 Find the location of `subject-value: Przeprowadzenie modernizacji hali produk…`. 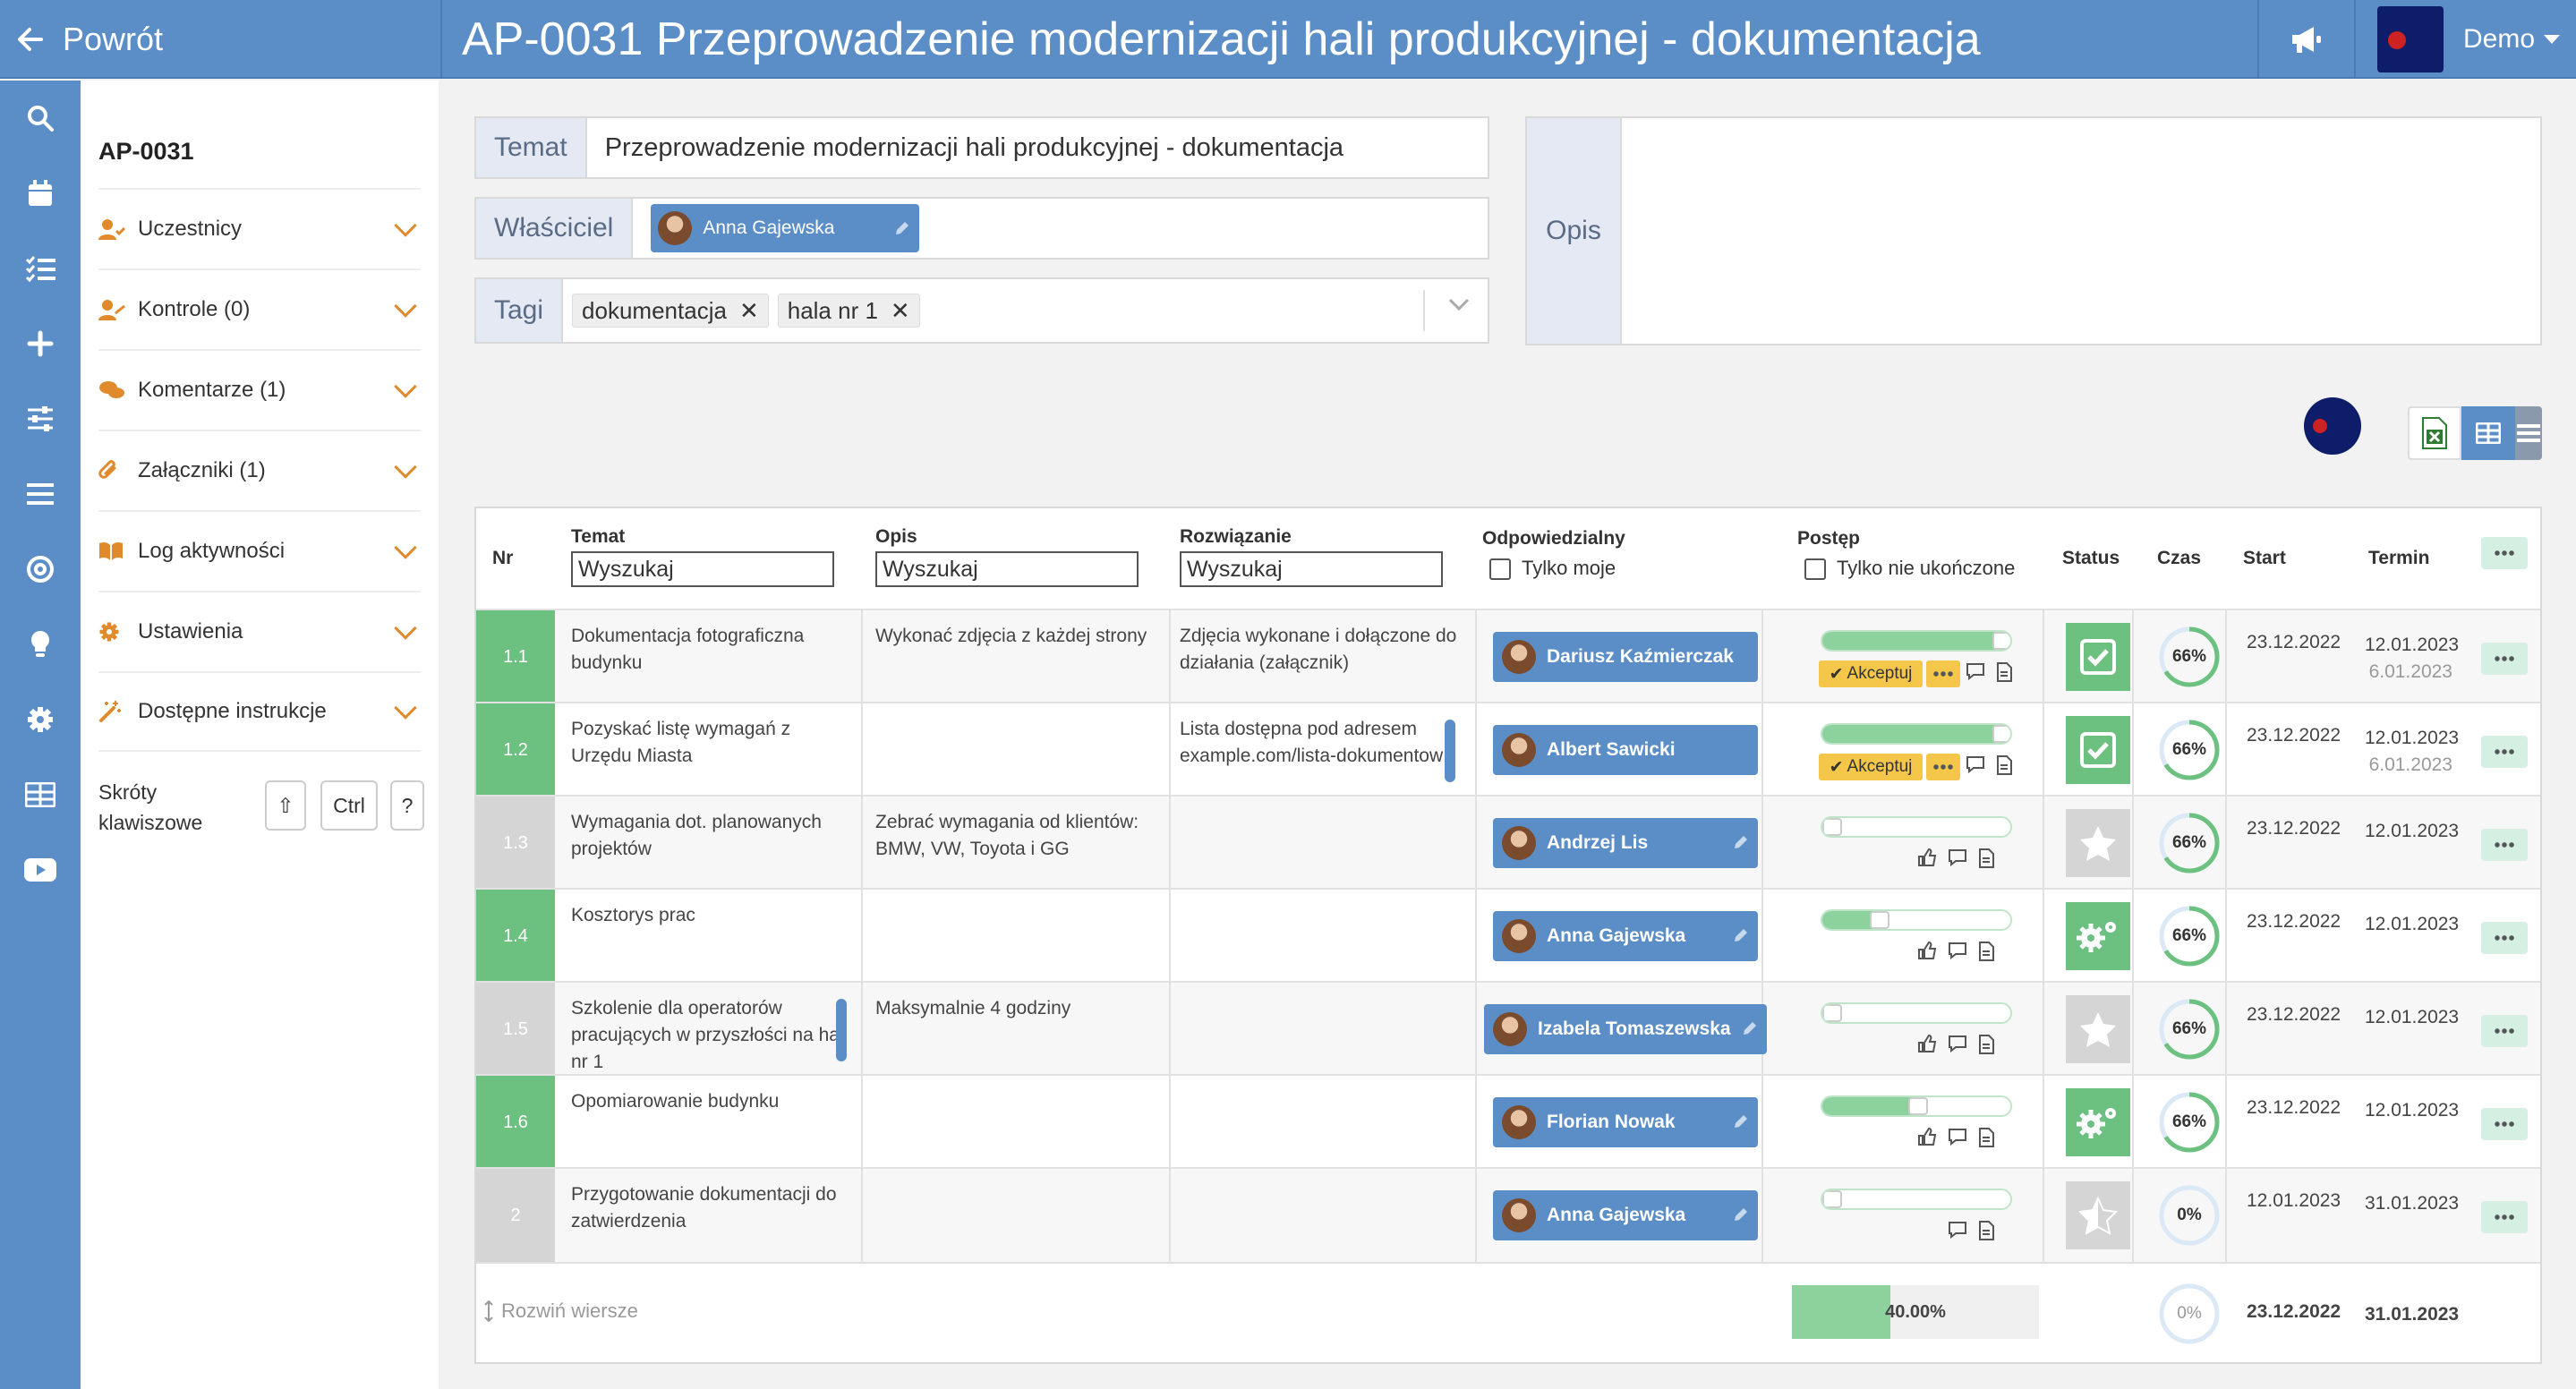

subject-value: Przeprowadzenie modernizacji hali produk… is located at coordinates (965, 148).